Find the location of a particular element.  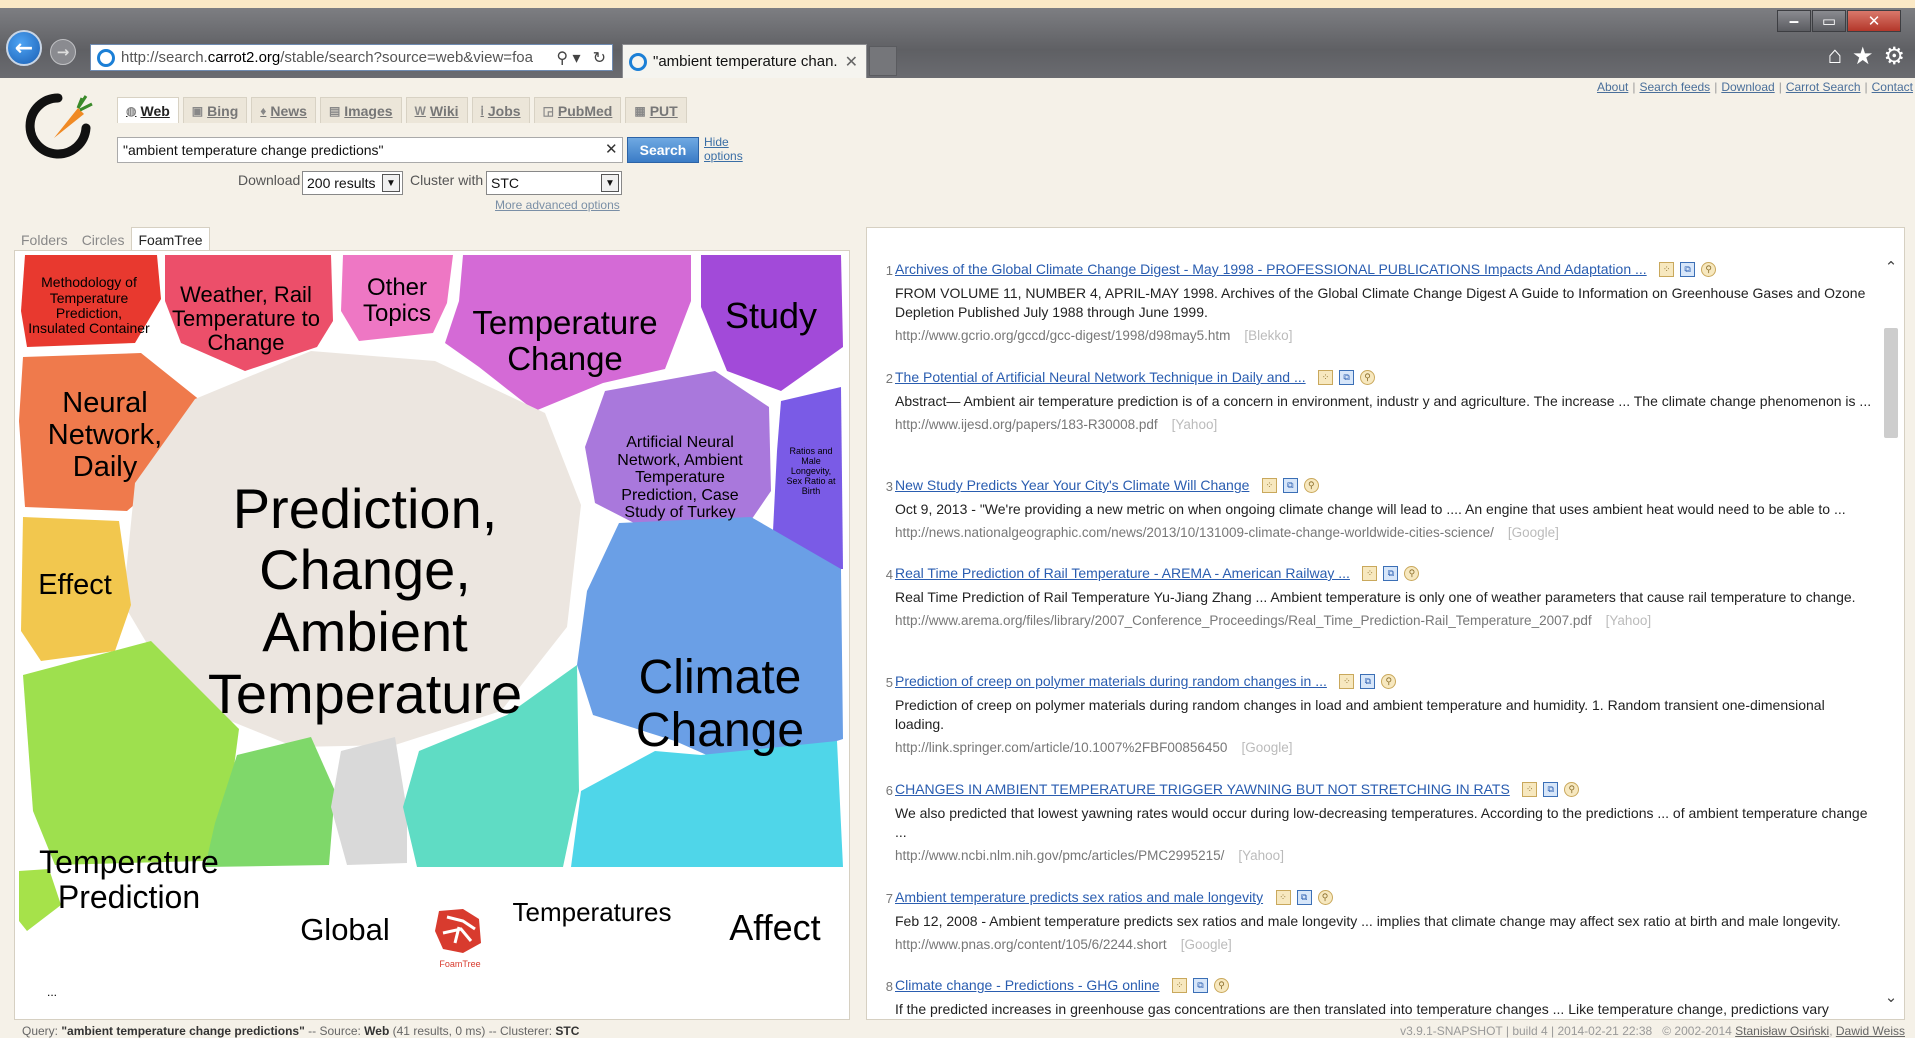

search-feeds-link: Search feeds is located at coordinates (1674, 87).